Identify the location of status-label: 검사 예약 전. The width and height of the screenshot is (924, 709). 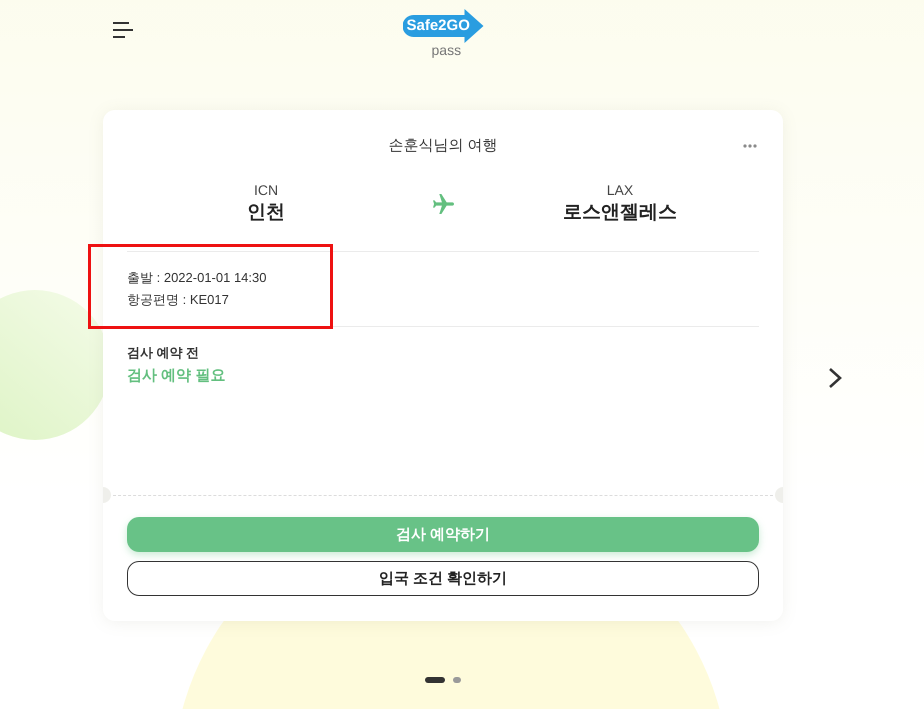
(163, 353).